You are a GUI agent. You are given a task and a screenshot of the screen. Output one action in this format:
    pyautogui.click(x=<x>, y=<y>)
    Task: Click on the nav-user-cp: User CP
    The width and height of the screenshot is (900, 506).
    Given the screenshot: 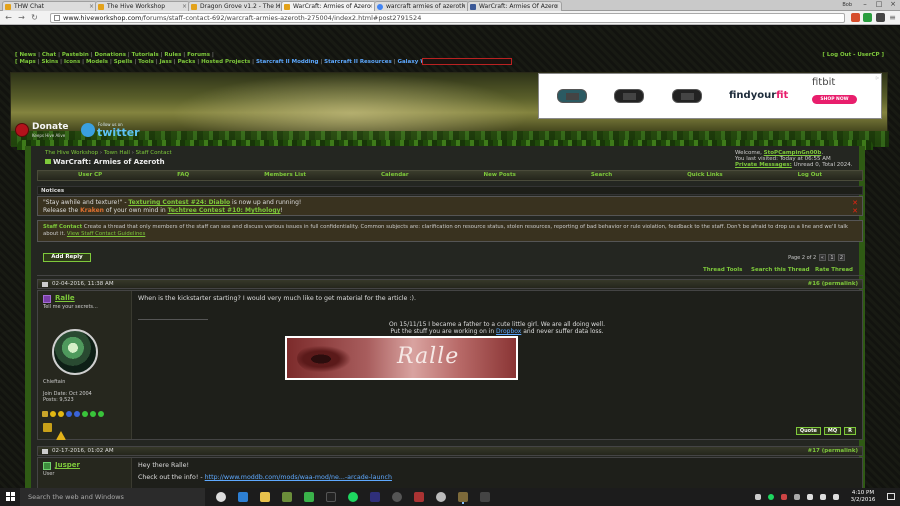 What is the action you would take?
    pyautogui.click(x=90, y=175)
    